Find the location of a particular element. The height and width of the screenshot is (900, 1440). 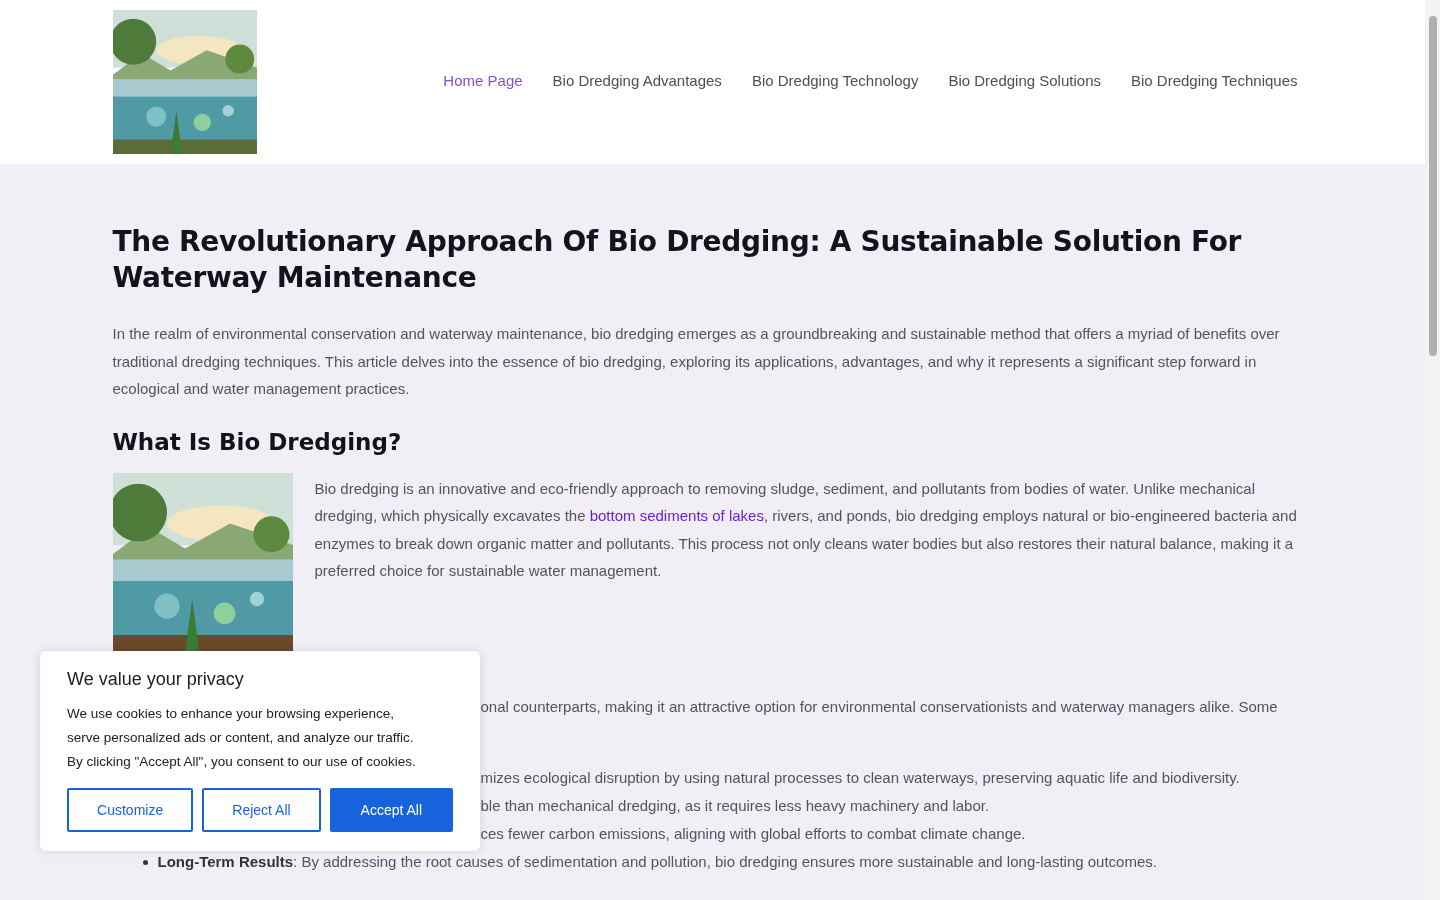

banner-text: We use cookies to enhance your browsing experience, serve personalized ads or content, and analyze our traffic. By clicking "Accept All", you consent to our use of cookies. is located at coordinates (242, 738).